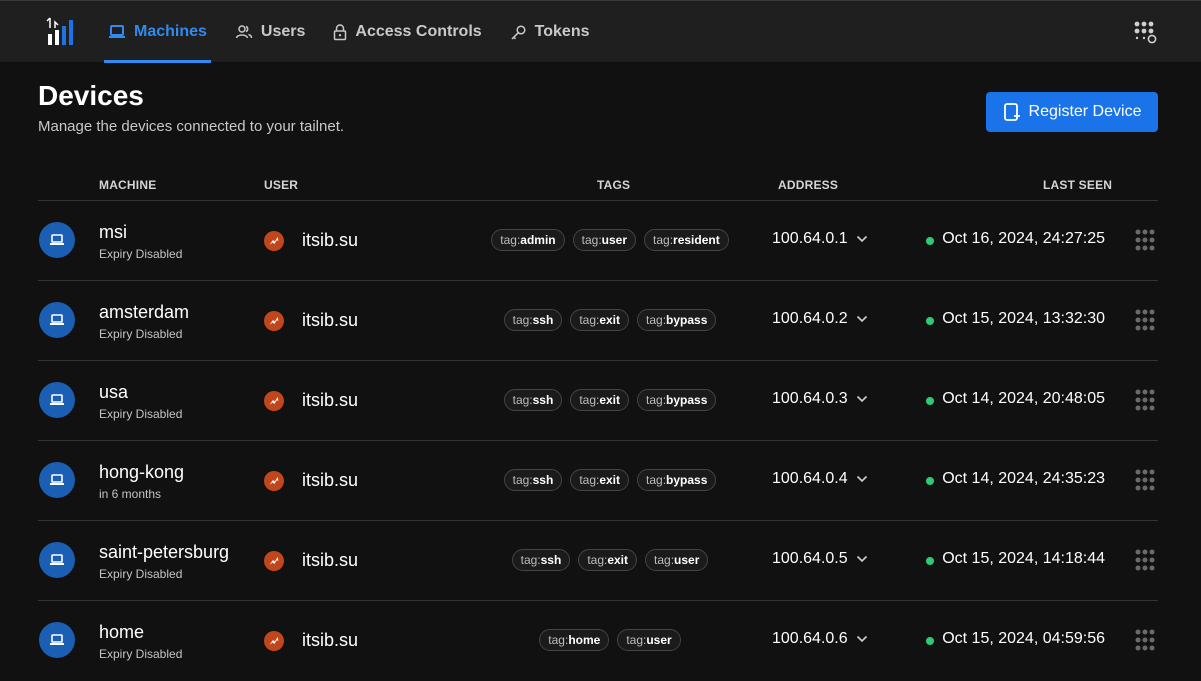  I want to click on device-address-dropdown: 100.64.0.4, so click(820, 479).